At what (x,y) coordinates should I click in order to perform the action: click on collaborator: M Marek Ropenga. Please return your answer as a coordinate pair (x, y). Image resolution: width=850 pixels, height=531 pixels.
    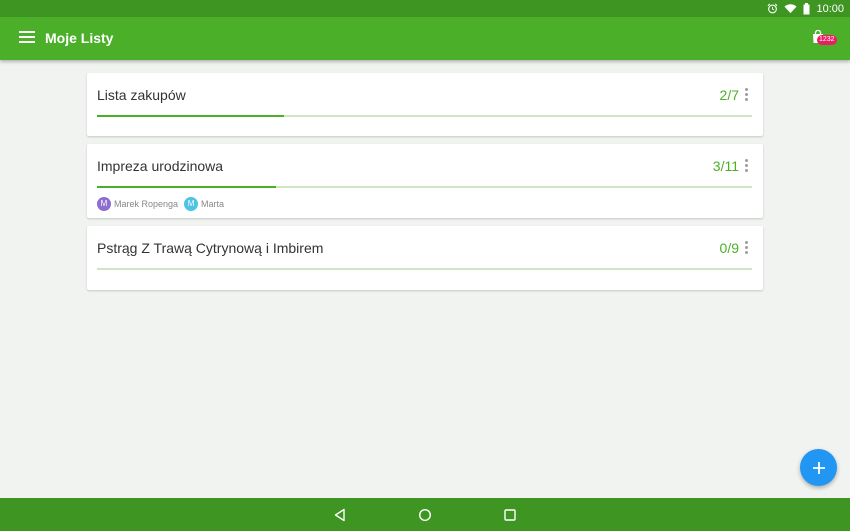
    Looking at the image, I should click on (137, 204).